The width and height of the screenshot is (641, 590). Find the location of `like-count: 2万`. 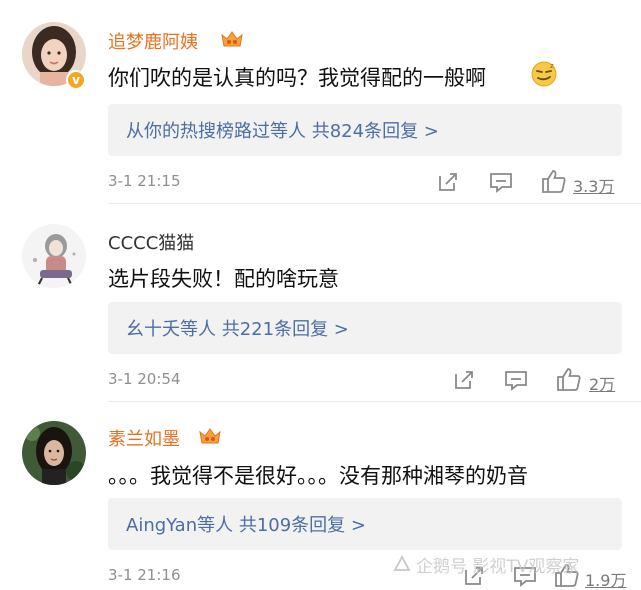

like-count: 2万 is located at coordinates (602, 383).